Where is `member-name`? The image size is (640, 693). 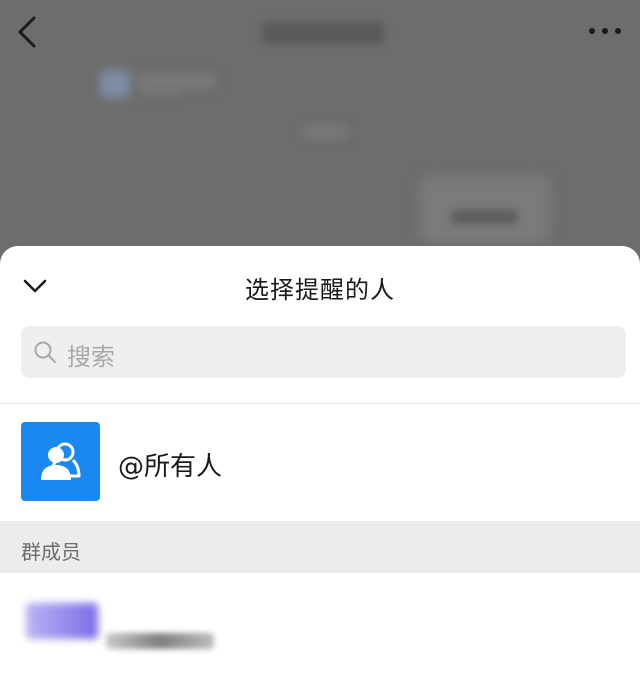
member-name is located at coordinates (160, 641).